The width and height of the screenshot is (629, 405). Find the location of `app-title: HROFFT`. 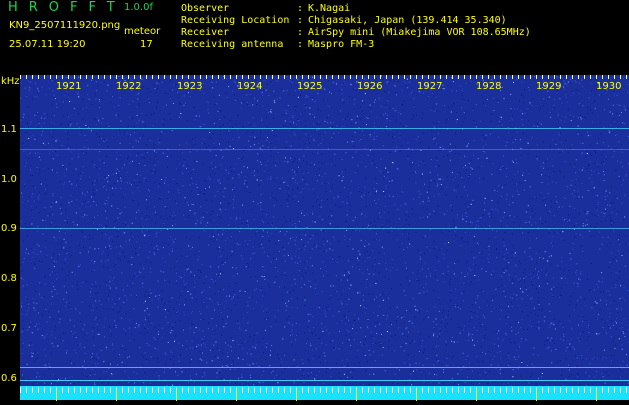

app-title: HROFFT is located at coordinates (67, 7).